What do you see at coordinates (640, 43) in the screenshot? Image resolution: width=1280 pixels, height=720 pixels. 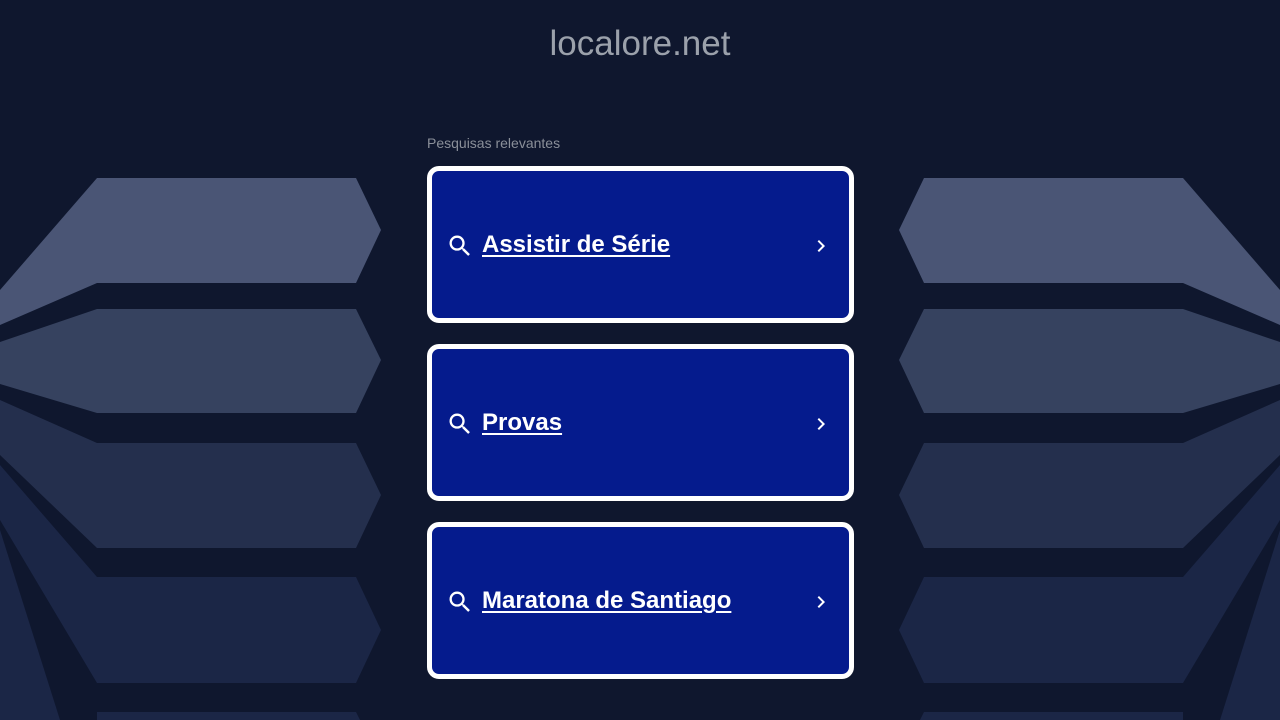 I see `site-title: localore.net` at bounding box center [640, 43].